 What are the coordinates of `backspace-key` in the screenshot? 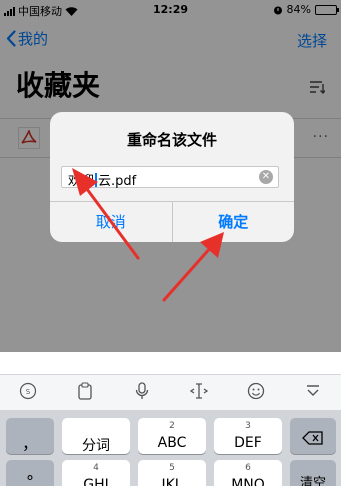 It's located at (313, 436).